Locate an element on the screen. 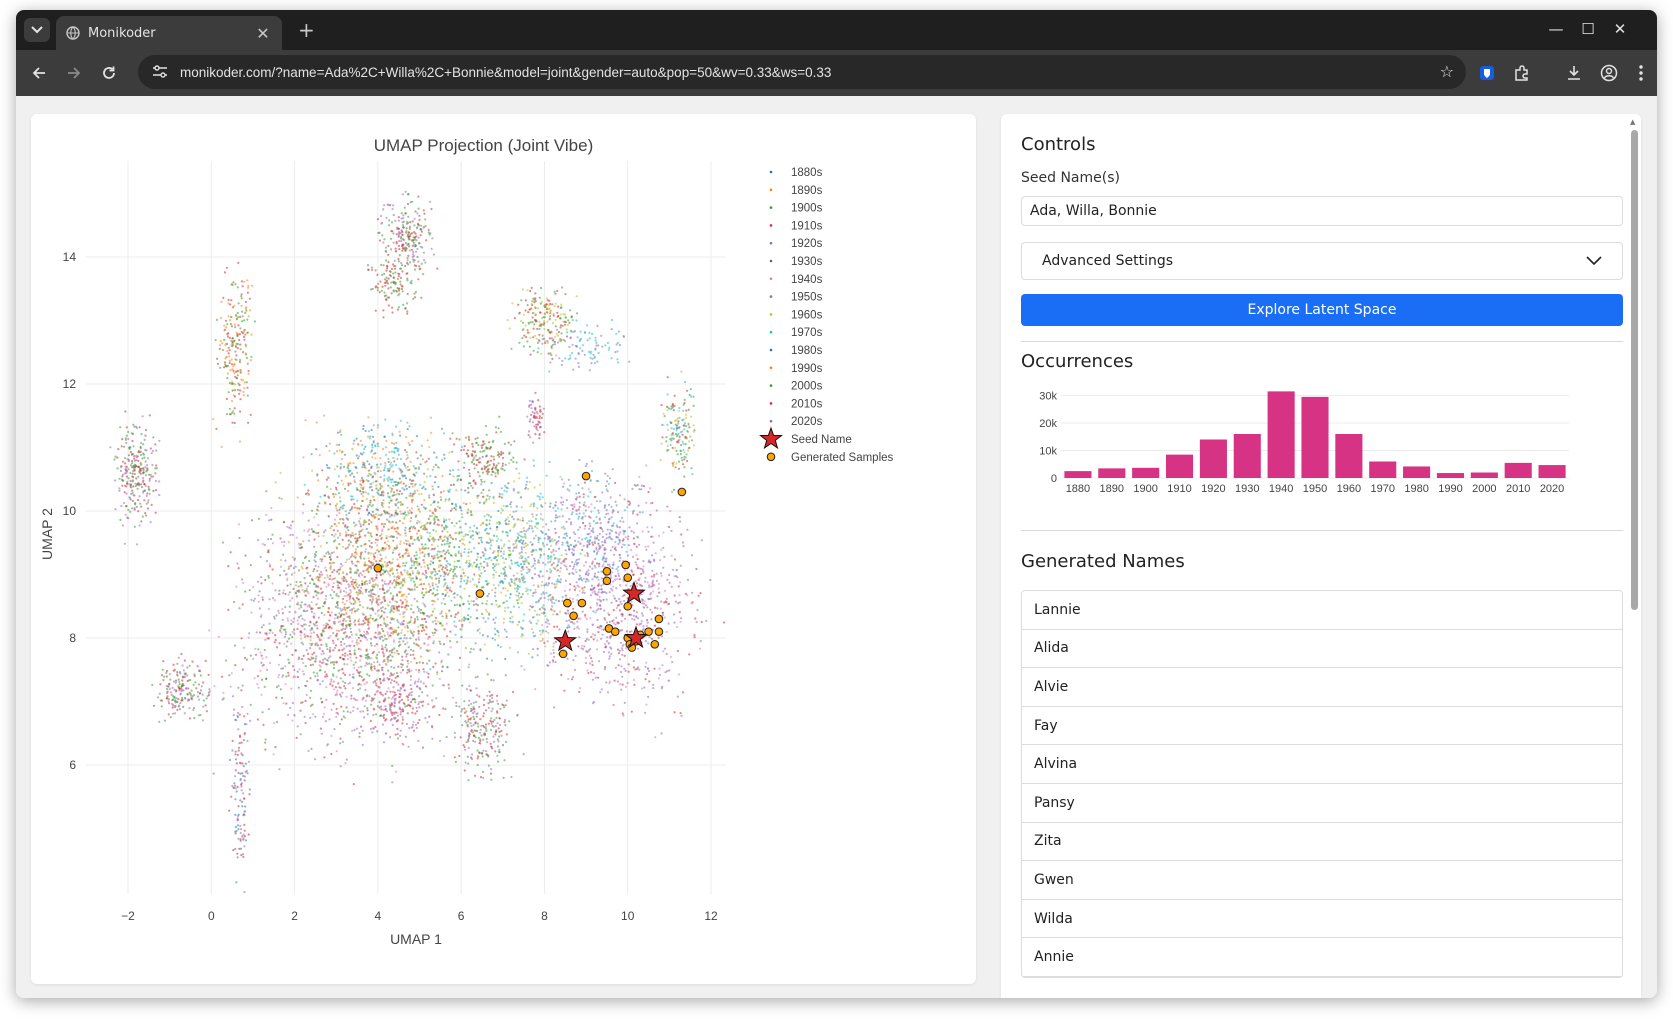  profile-icon is located at coordinates (1609, 73).